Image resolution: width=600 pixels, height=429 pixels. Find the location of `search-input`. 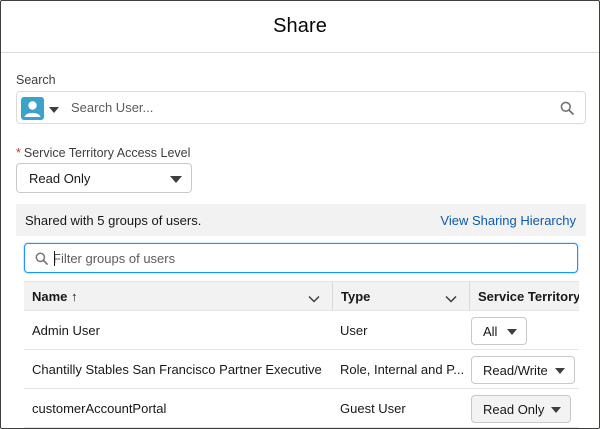

search-input is located at coordinates (311, 107).